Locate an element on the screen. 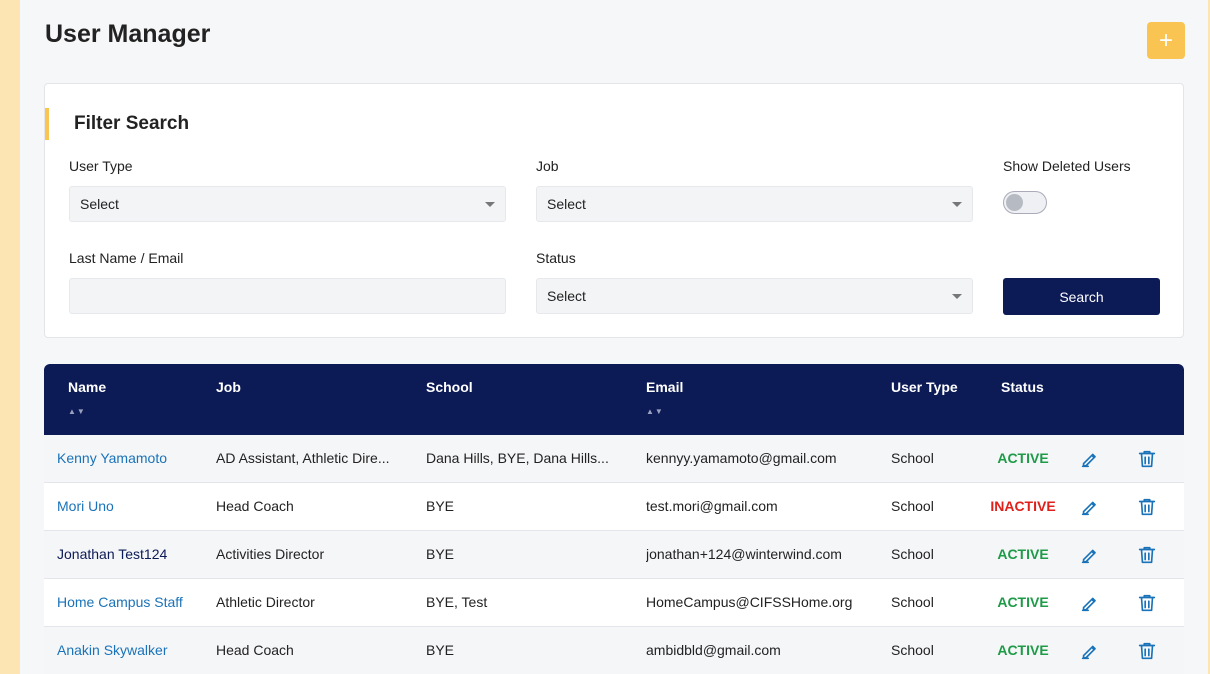  user-name-link: Mori Uno is located at coordinates (132, 506).